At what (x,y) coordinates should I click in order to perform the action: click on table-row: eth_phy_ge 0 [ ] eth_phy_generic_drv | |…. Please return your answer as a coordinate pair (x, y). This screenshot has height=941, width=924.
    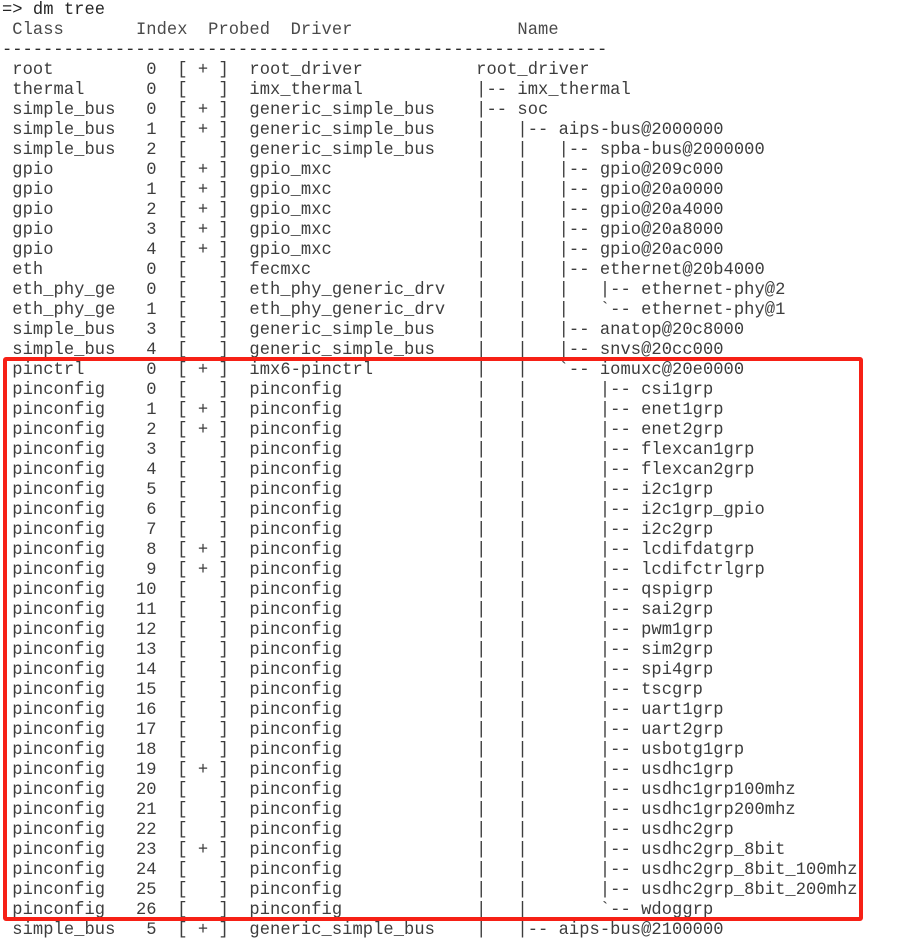
    Looking at the image, I should click on (394, 290).